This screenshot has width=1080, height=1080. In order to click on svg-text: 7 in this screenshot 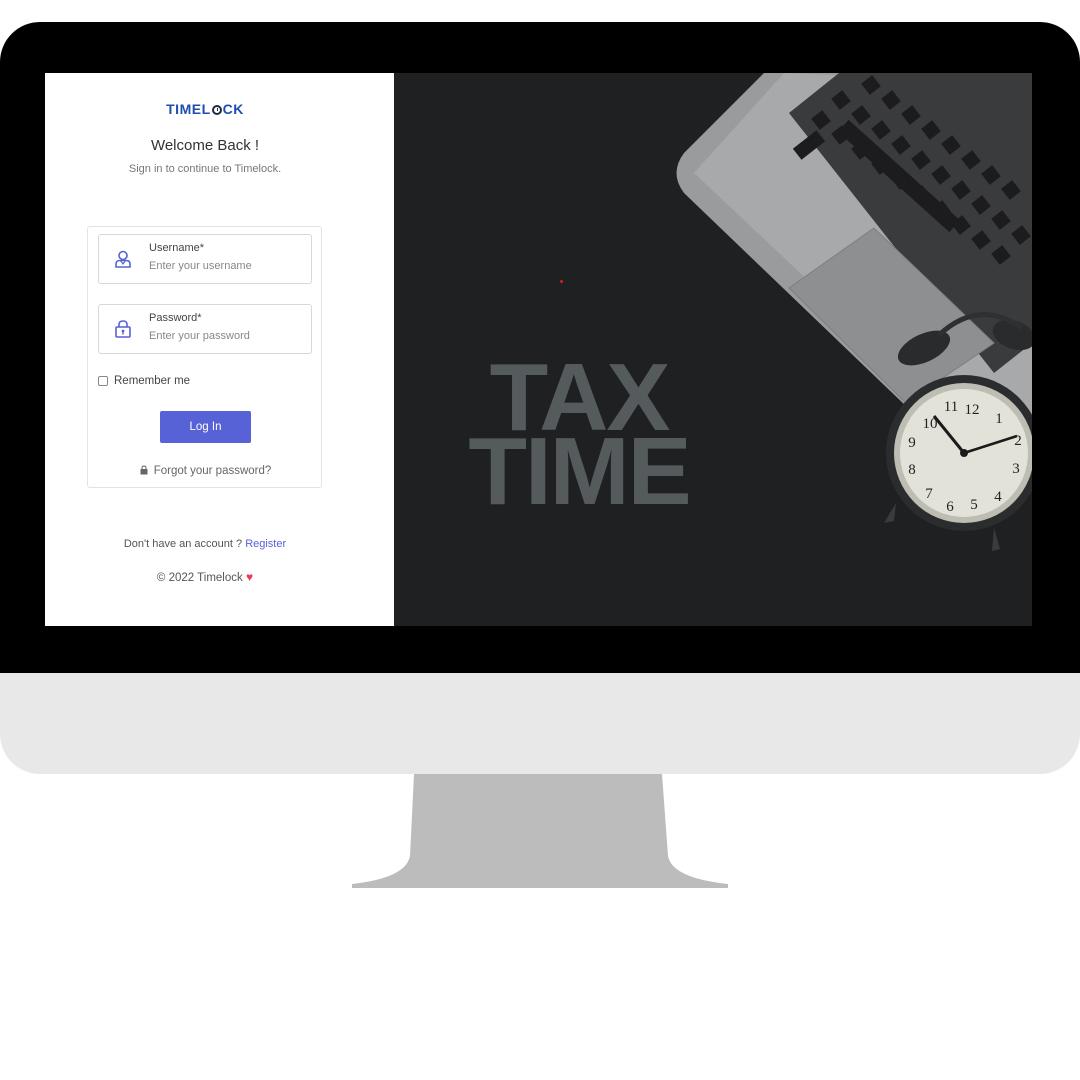, I will do `click(929, 494)`.